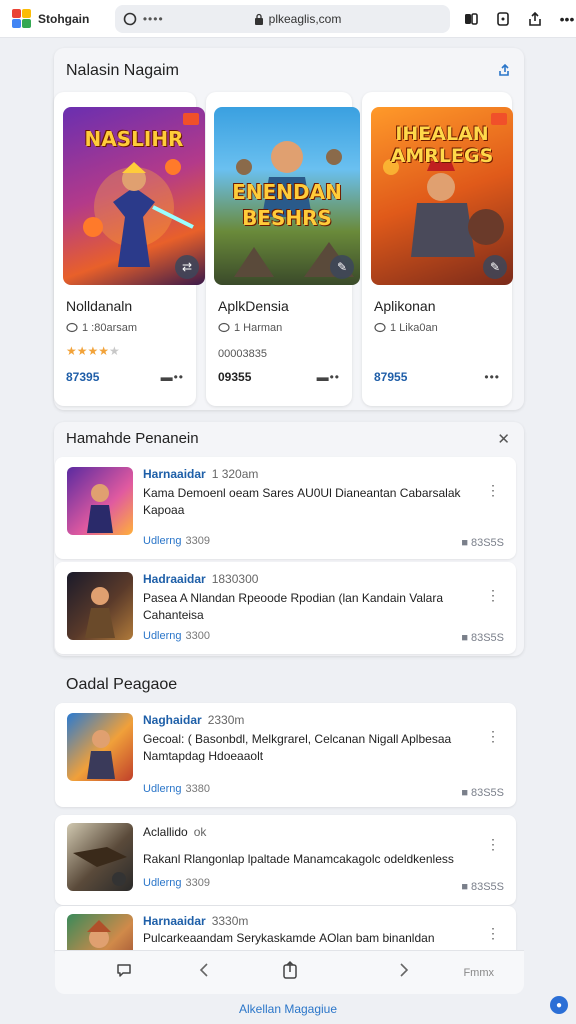  I want to click on tabs-icon, so click(471, 19).